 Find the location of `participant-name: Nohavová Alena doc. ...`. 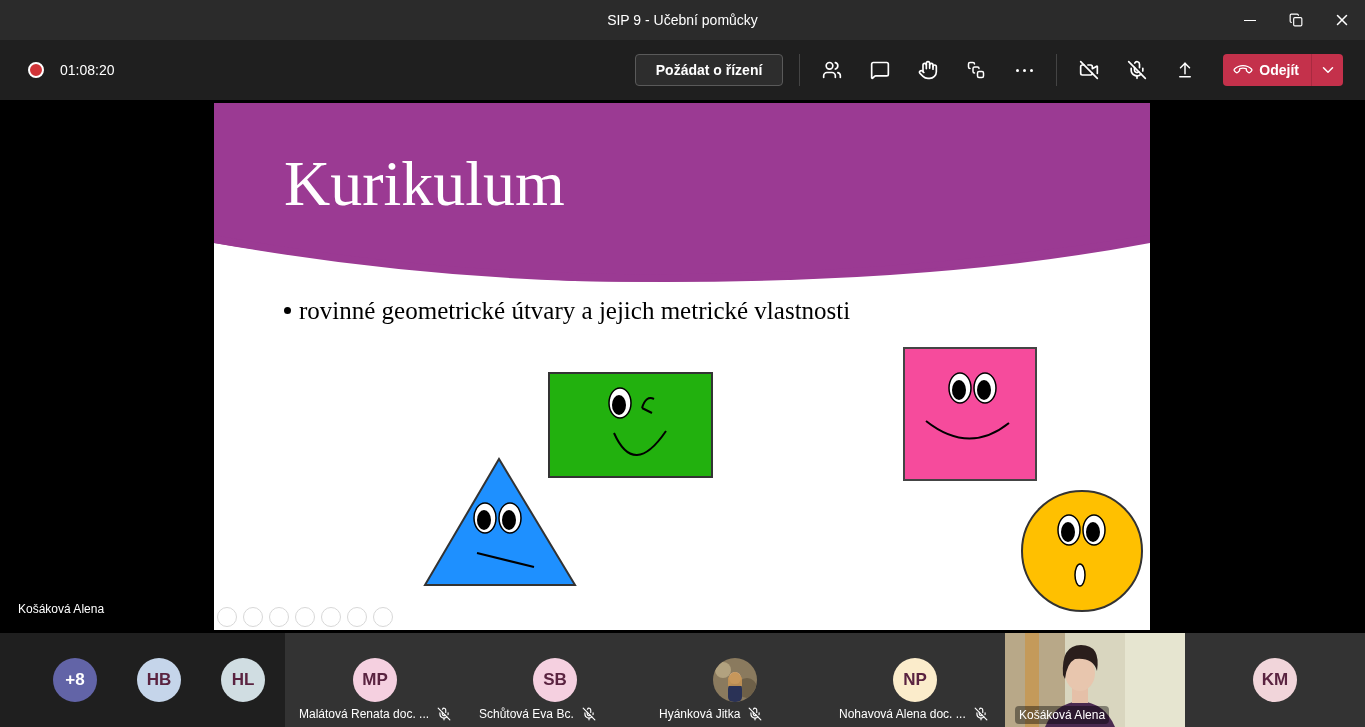

participant-name: Nohavová Alena doc. ... is located at coordinates (902, 714).